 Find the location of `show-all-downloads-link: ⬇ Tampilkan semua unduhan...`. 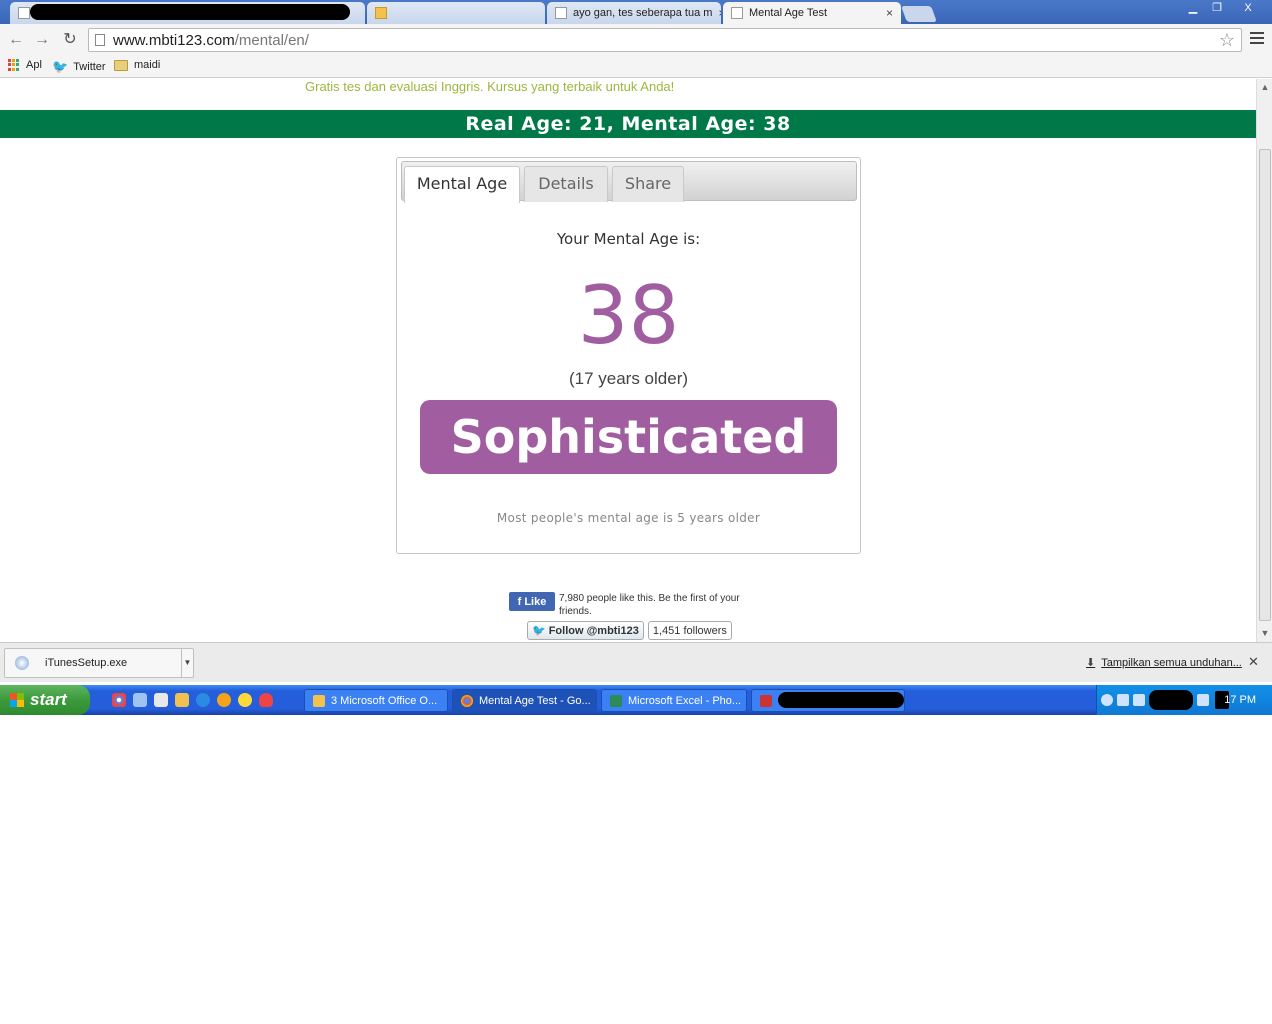

show-all-downloads-link: ⬇ Tampilkan semua unduhan... is located at coordinates (1164, 663).